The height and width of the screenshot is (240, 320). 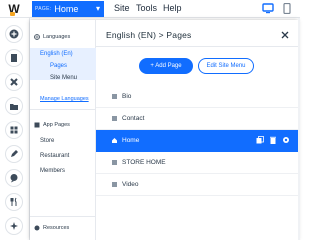 What do you see at coordinates (56, 228) in the screenshot?
I see `resources-label: Resources` at bounding box center [56, 228].